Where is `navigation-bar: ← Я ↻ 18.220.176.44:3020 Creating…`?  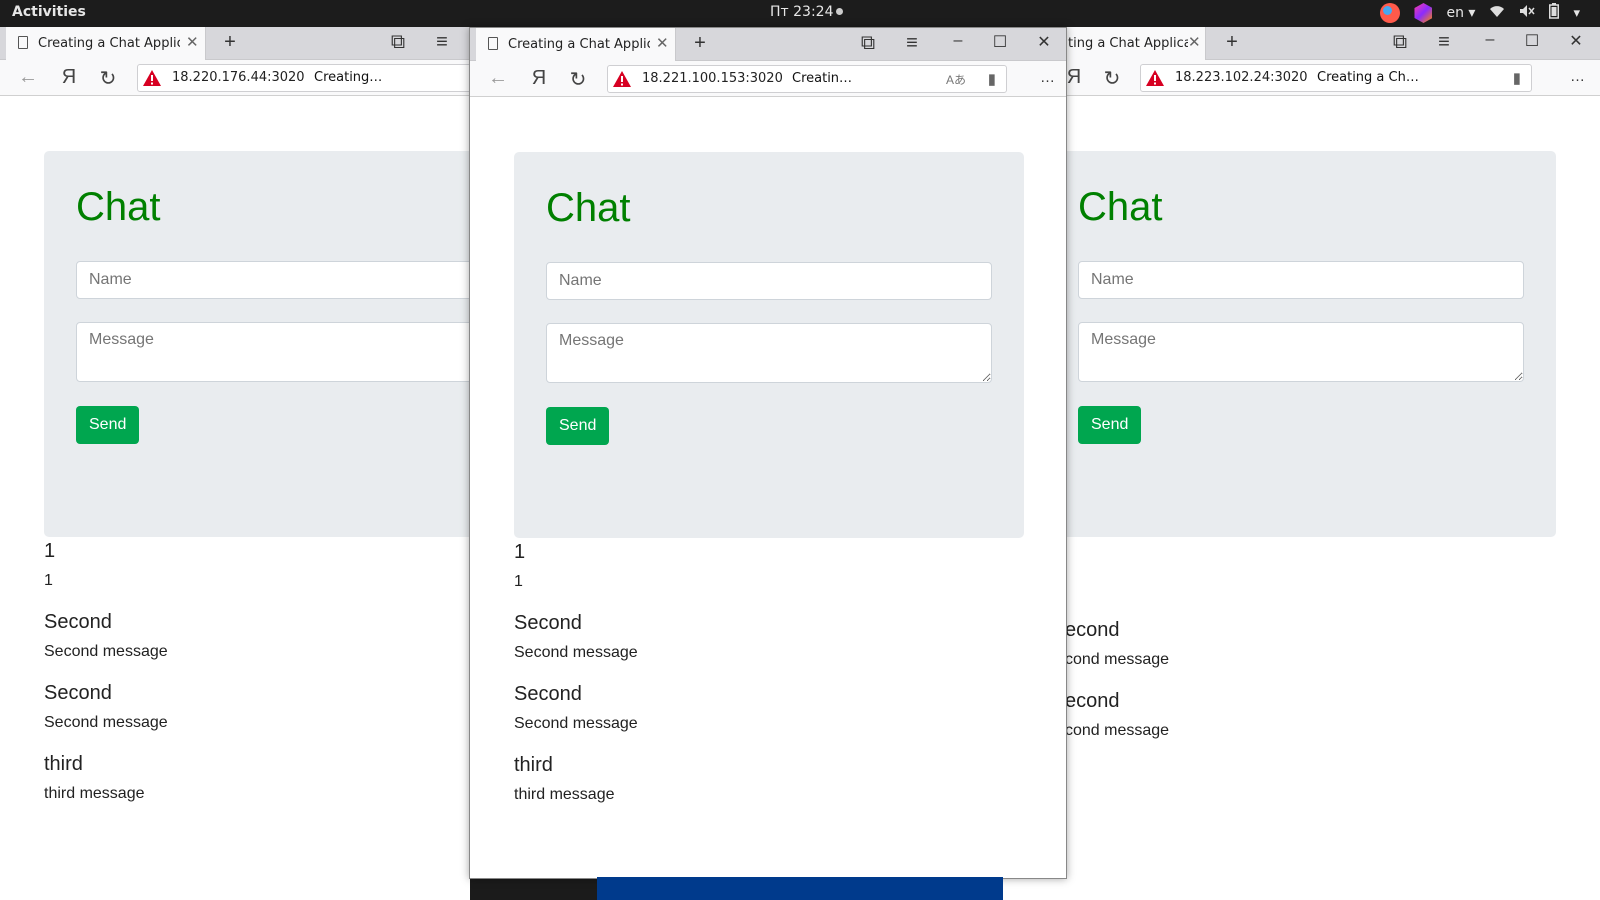
navigation-bar: ← Я ↻ 18.220.176.44:3020 Creating… is located at coordinates (235, 78).